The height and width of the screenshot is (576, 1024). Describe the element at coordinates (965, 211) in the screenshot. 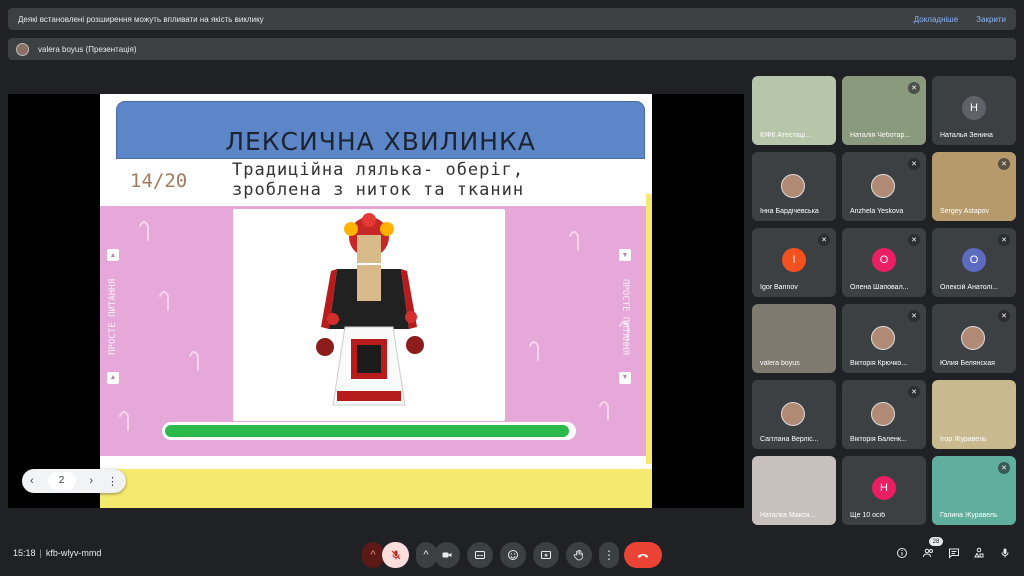

I see `participant-name: Sergey Astapov` at that location.